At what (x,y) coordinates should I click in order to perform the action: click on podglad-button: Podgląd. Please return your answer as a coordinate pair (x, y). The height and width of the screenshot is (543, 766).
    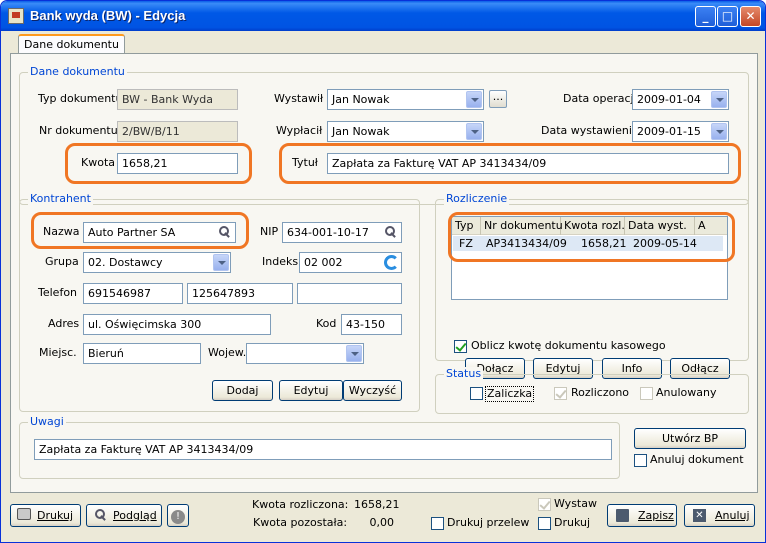
    Looking at the image, I should click on (124, 515).